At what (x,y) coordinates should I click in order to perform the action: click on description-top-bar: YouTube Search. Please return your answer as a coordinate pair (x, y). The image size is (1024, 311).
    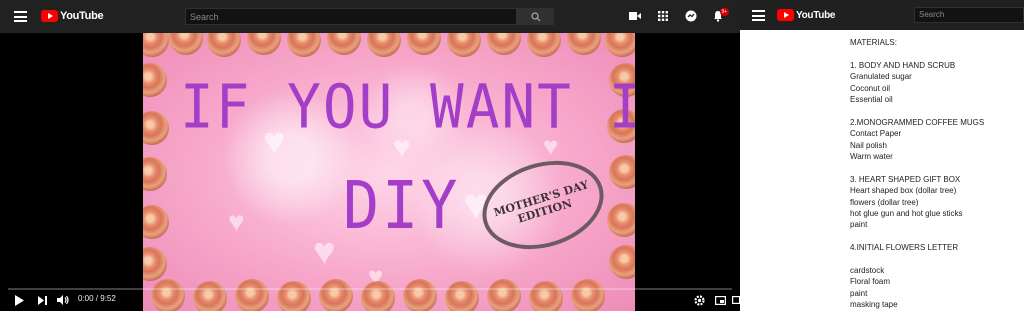
    Looking at the image, I should click on (882, 15).